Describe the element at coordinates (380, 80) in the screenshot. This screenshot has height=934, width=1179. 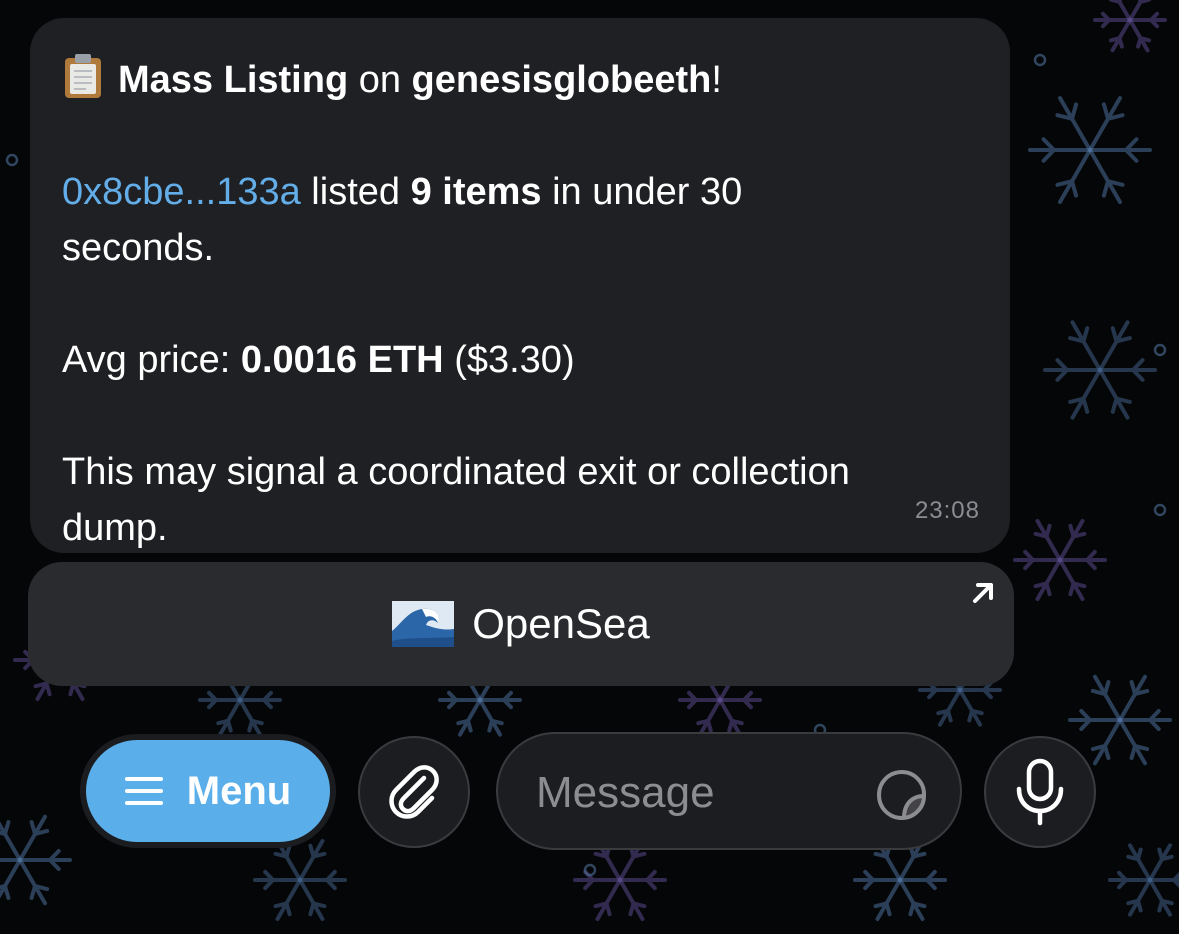
I see `title-connector: on` at that location.